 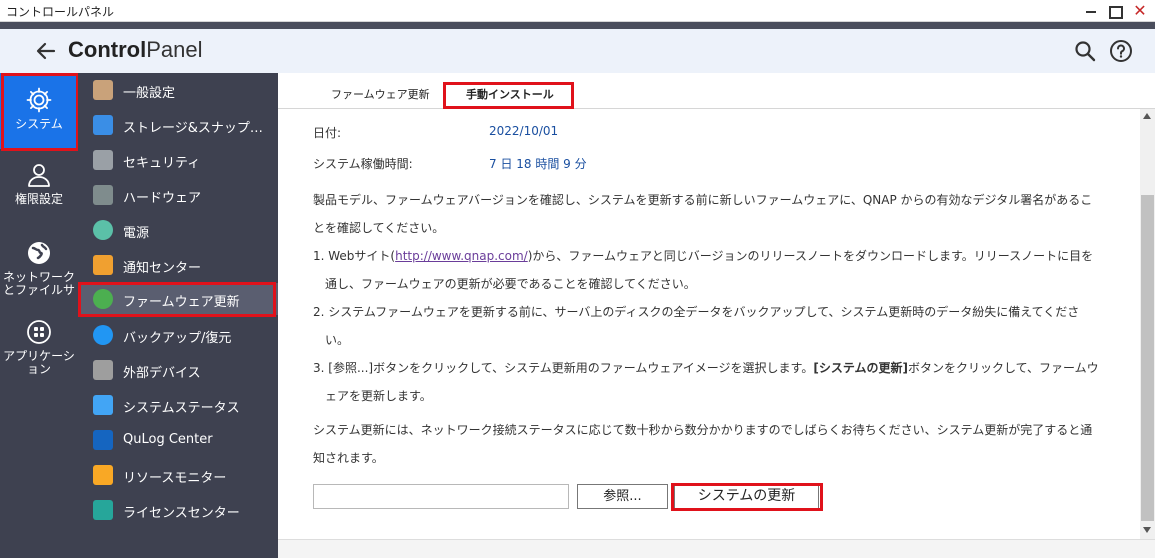 I want to click on storage-icon, so click(x=103, y=125).